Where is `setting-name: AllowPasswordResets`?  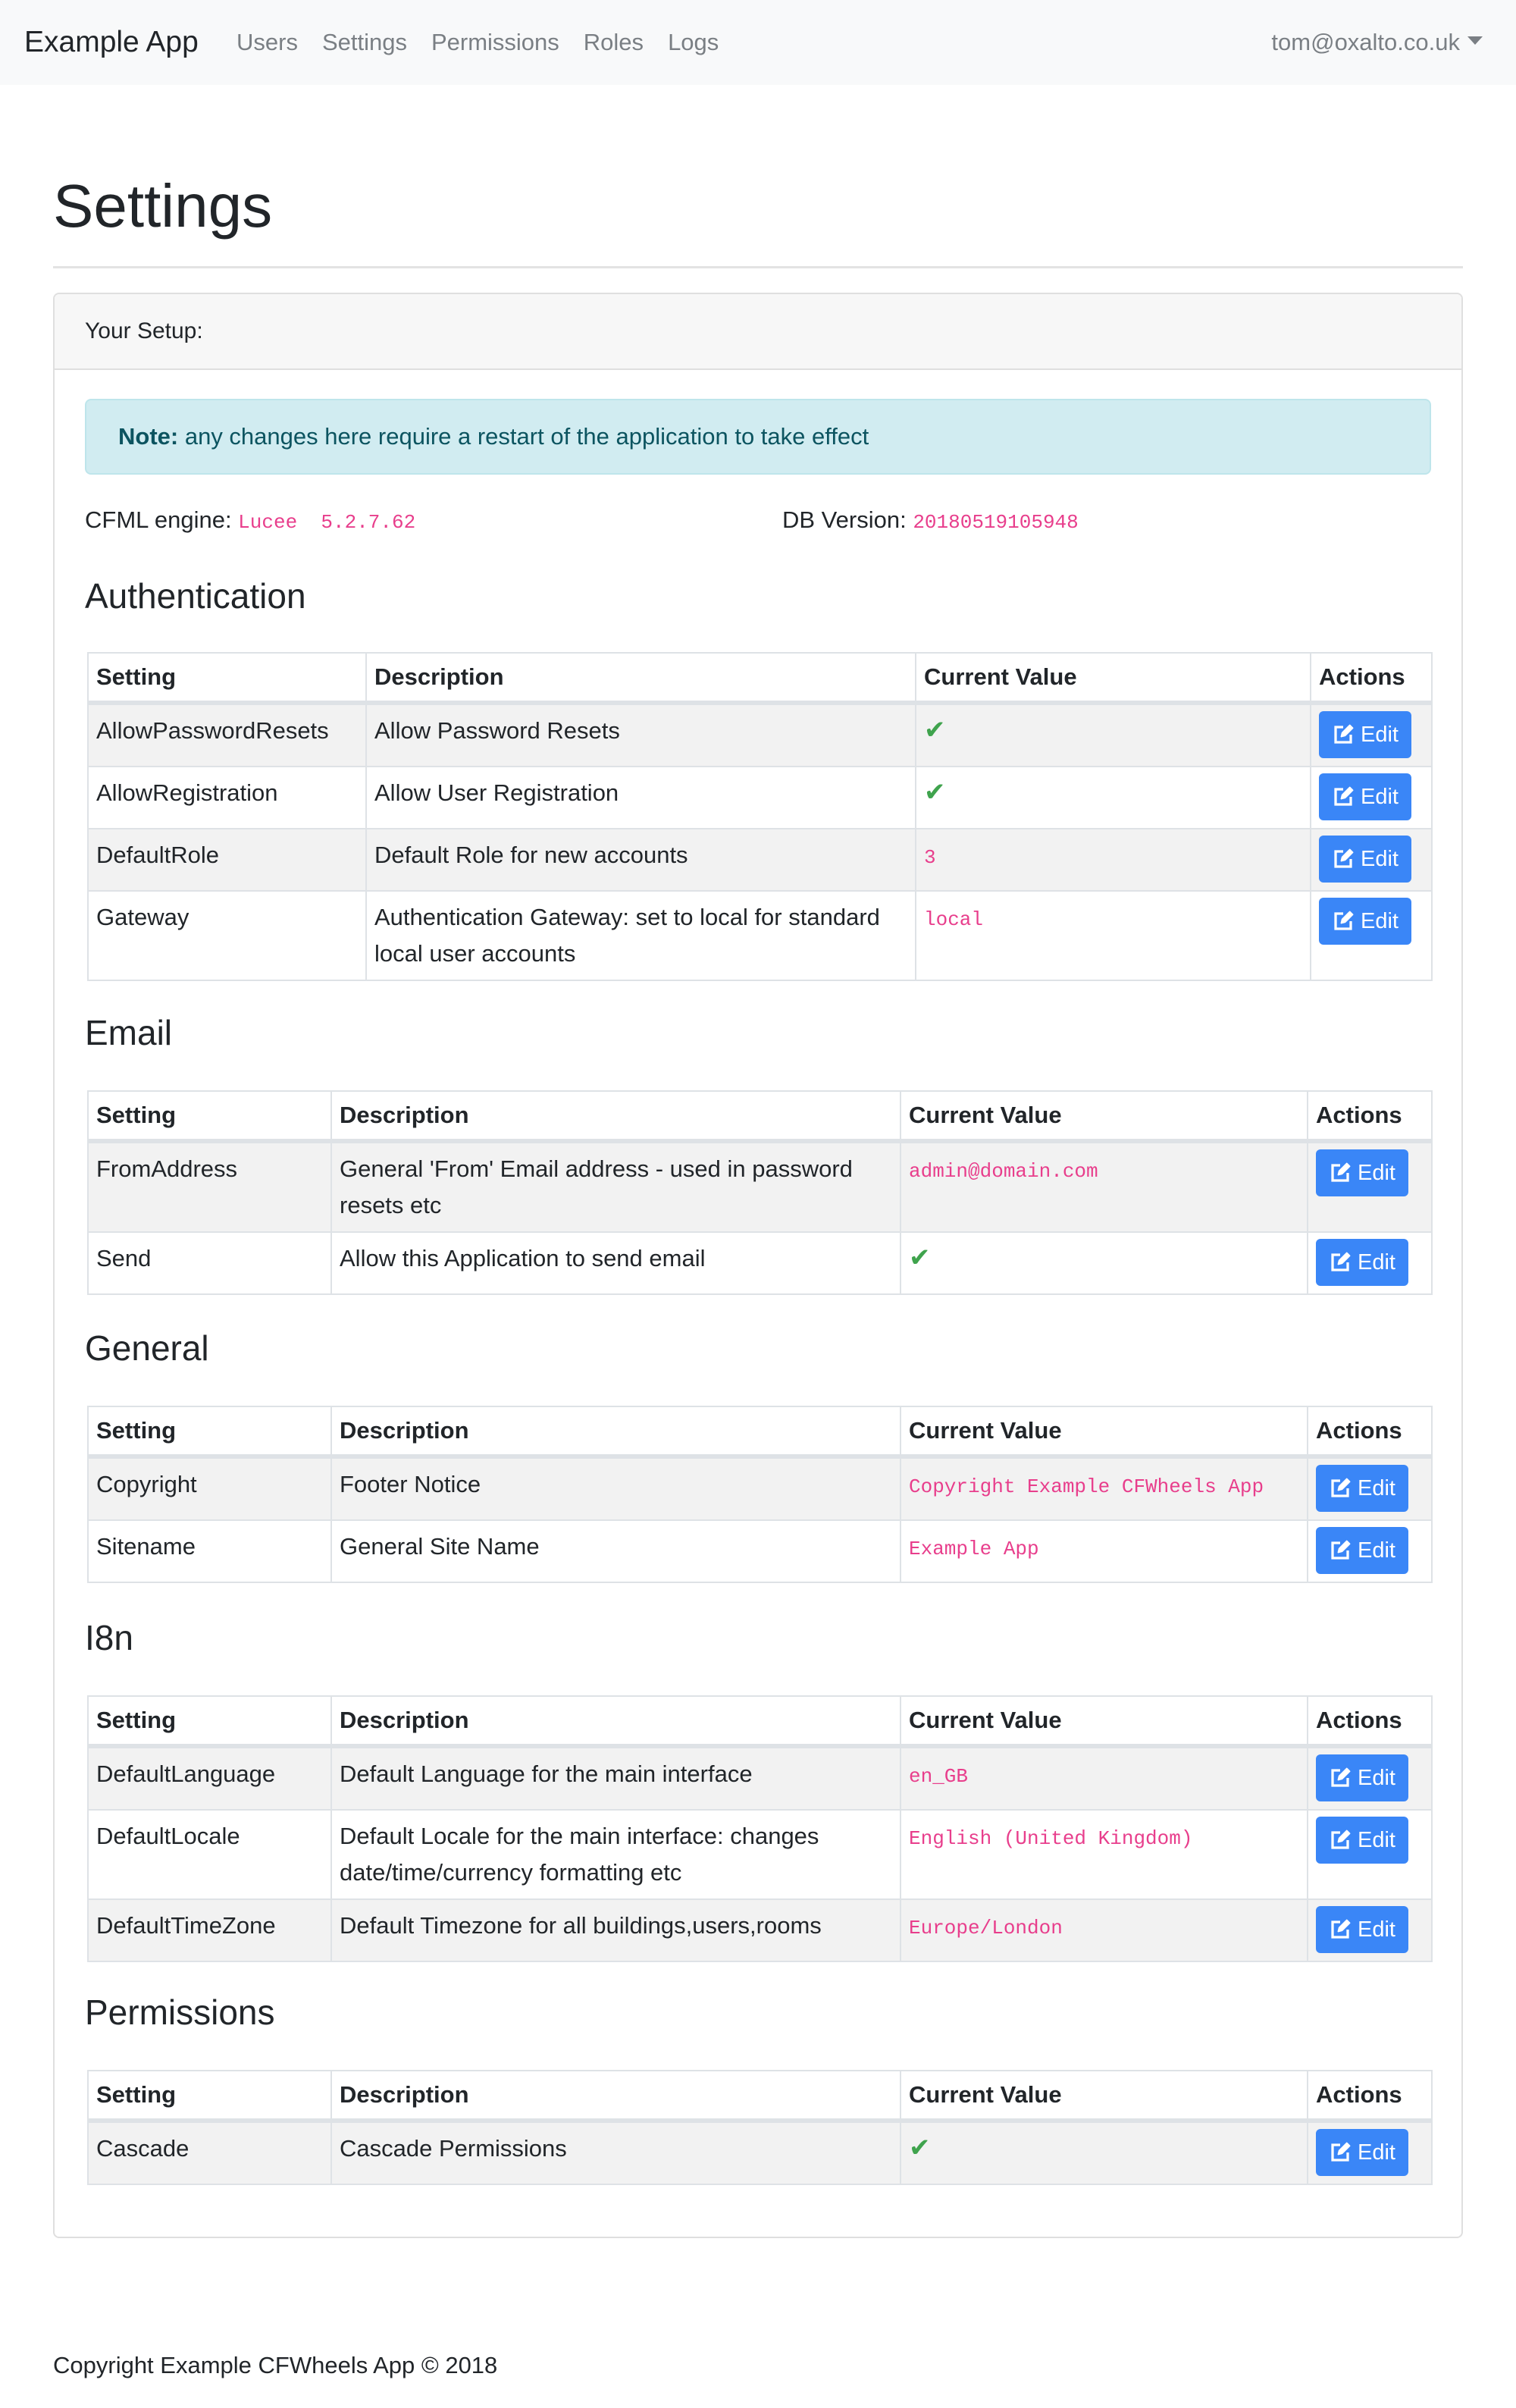 setting-name: AllowPasswordResets is located at coordinates (227, 734).